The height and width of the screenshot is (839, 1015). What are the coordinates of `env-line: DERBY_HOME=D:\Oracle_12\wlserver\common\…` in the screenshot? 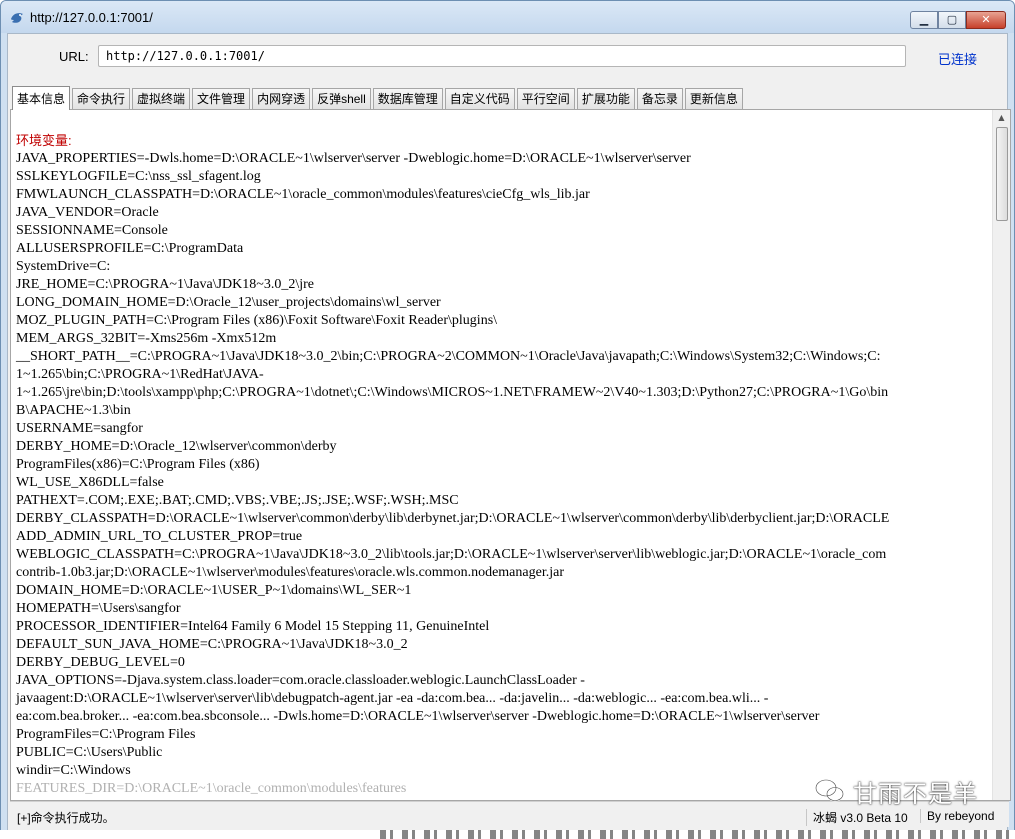 It's located at (176, 446).